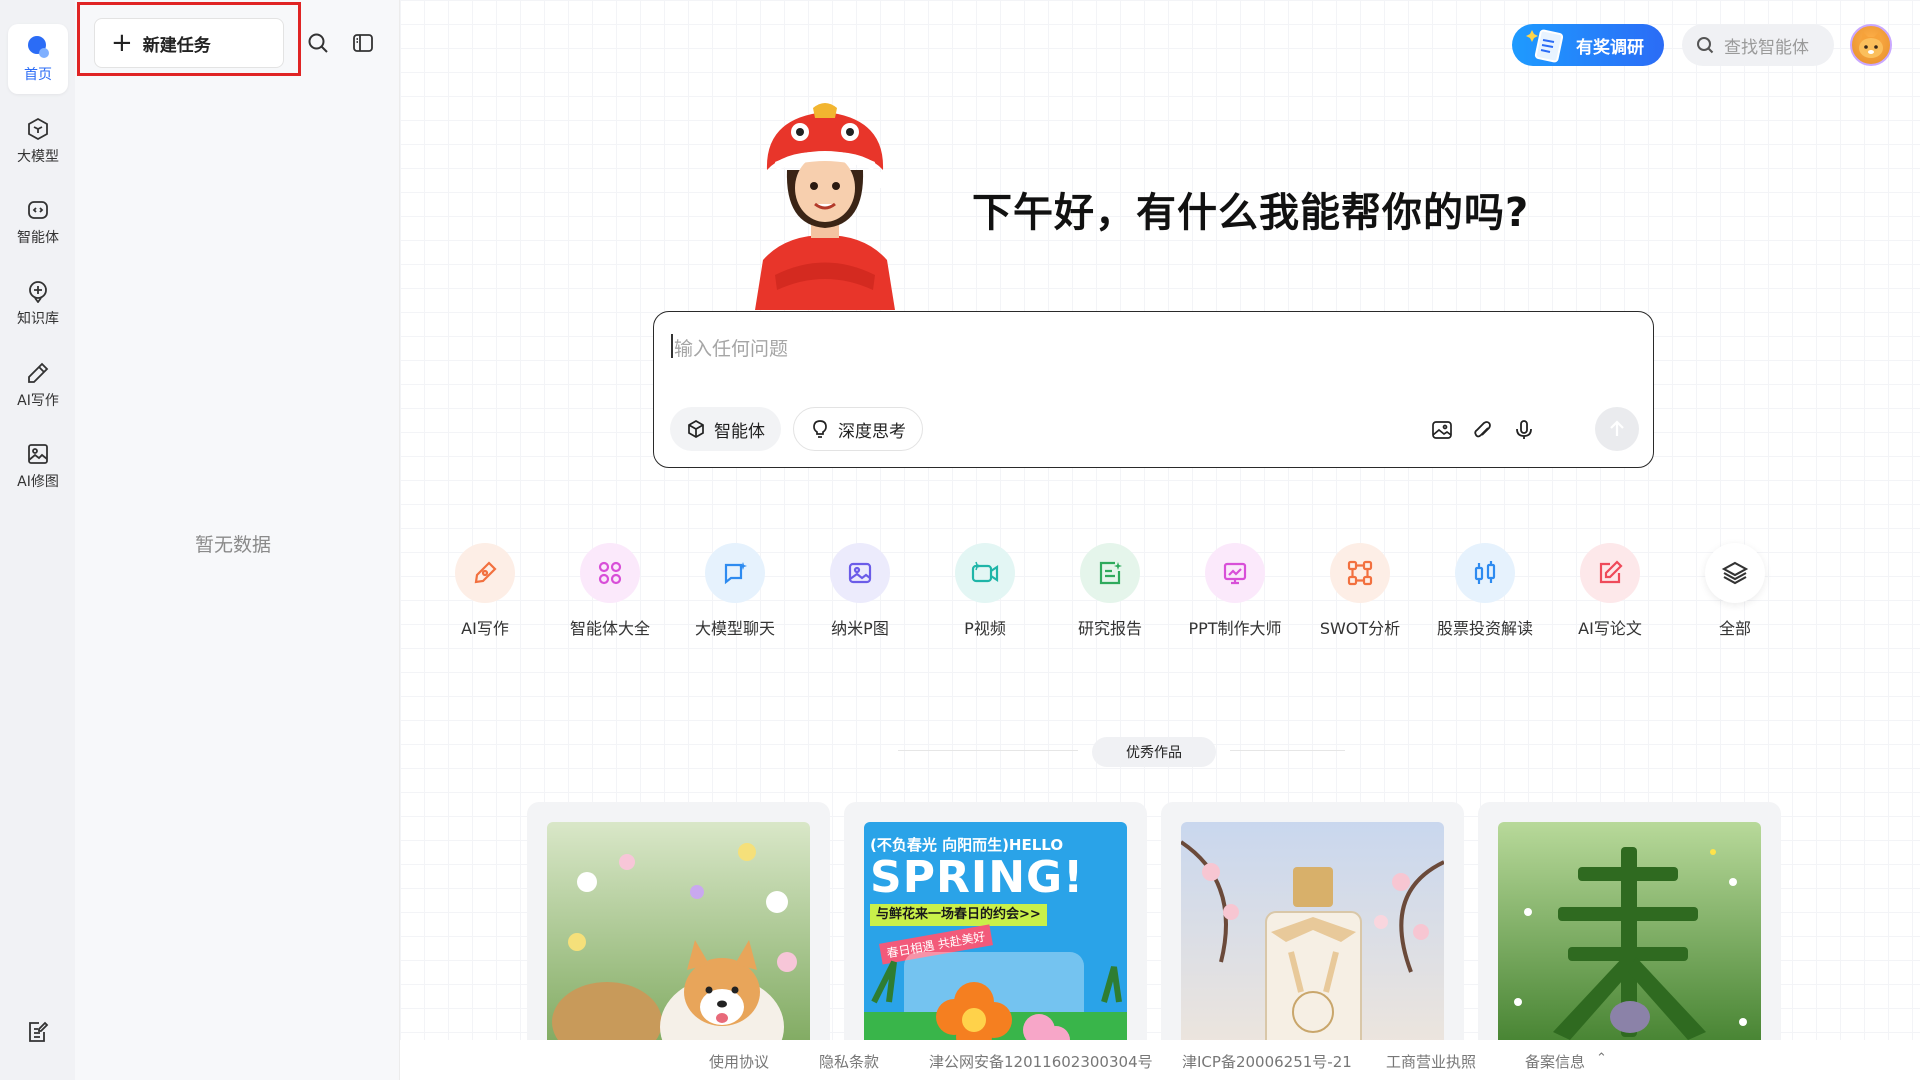 The image size is (1920, 1080). What do you see at coordinates (1766, 47) in the screenshot?
I see `agent-search-placeholder: 查找智能体` at bounding box center [1766, 47].